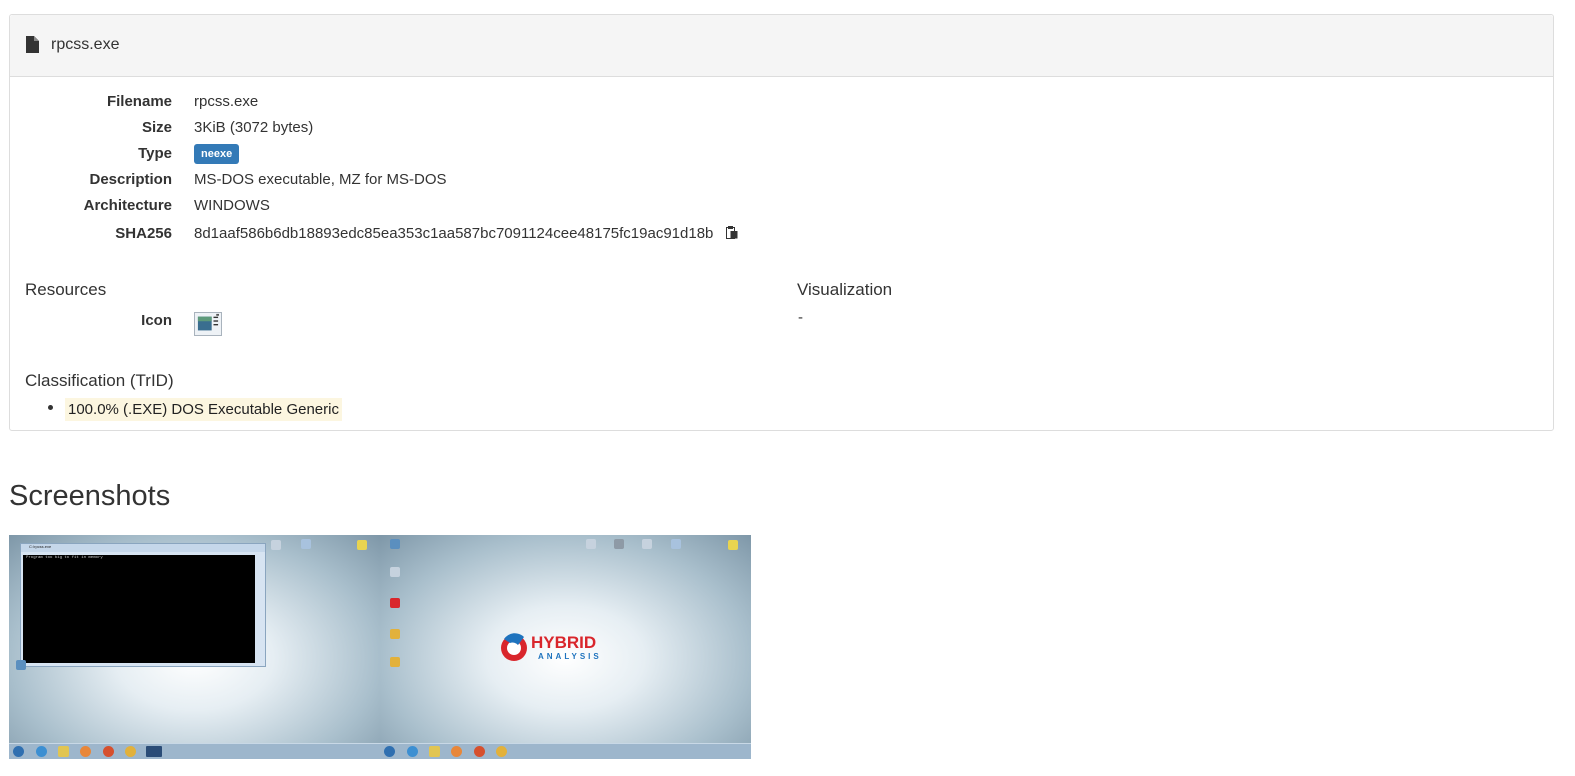  What do you see at coordinates (570, 656) in the screenshot?
I see `logo-bottom-text: ANALYSIS` at bounding box center [570, 656].